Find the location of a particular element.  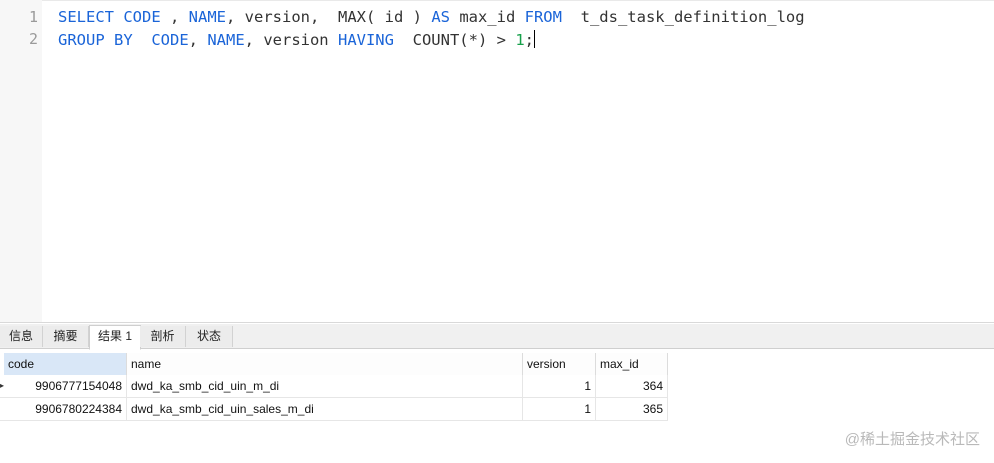

panel-splitter is located at coordinates (497, 322).